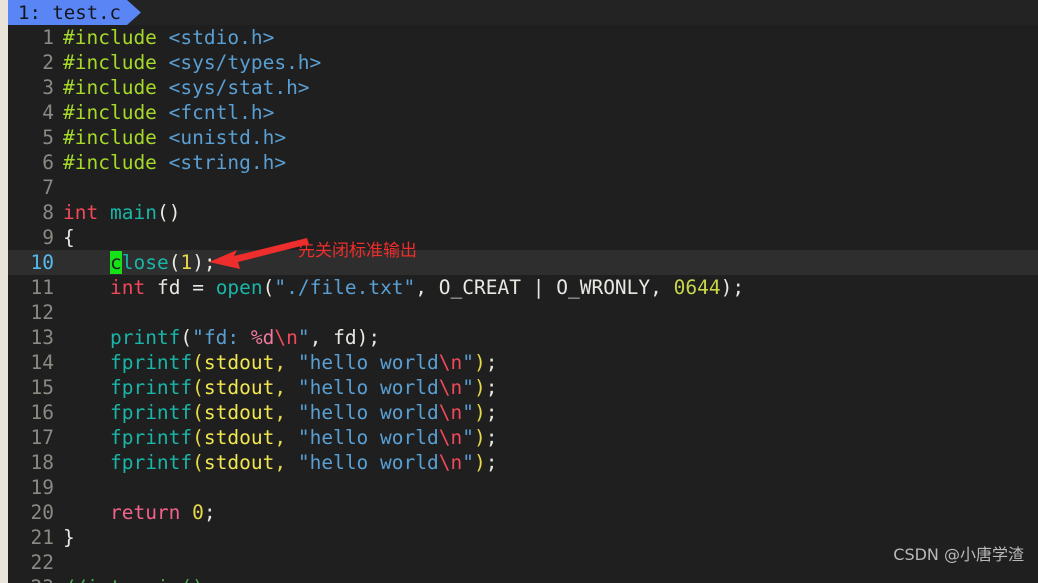  I want to click on code-line: 20 return 0;, so click(523, 512).